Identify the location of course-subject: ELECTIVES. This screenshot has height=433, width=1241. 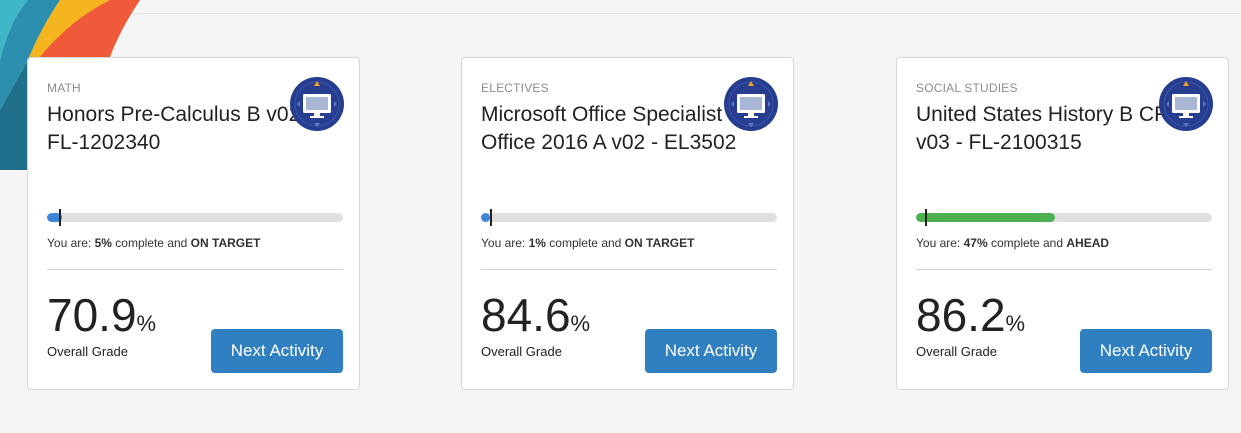
(515, 88).